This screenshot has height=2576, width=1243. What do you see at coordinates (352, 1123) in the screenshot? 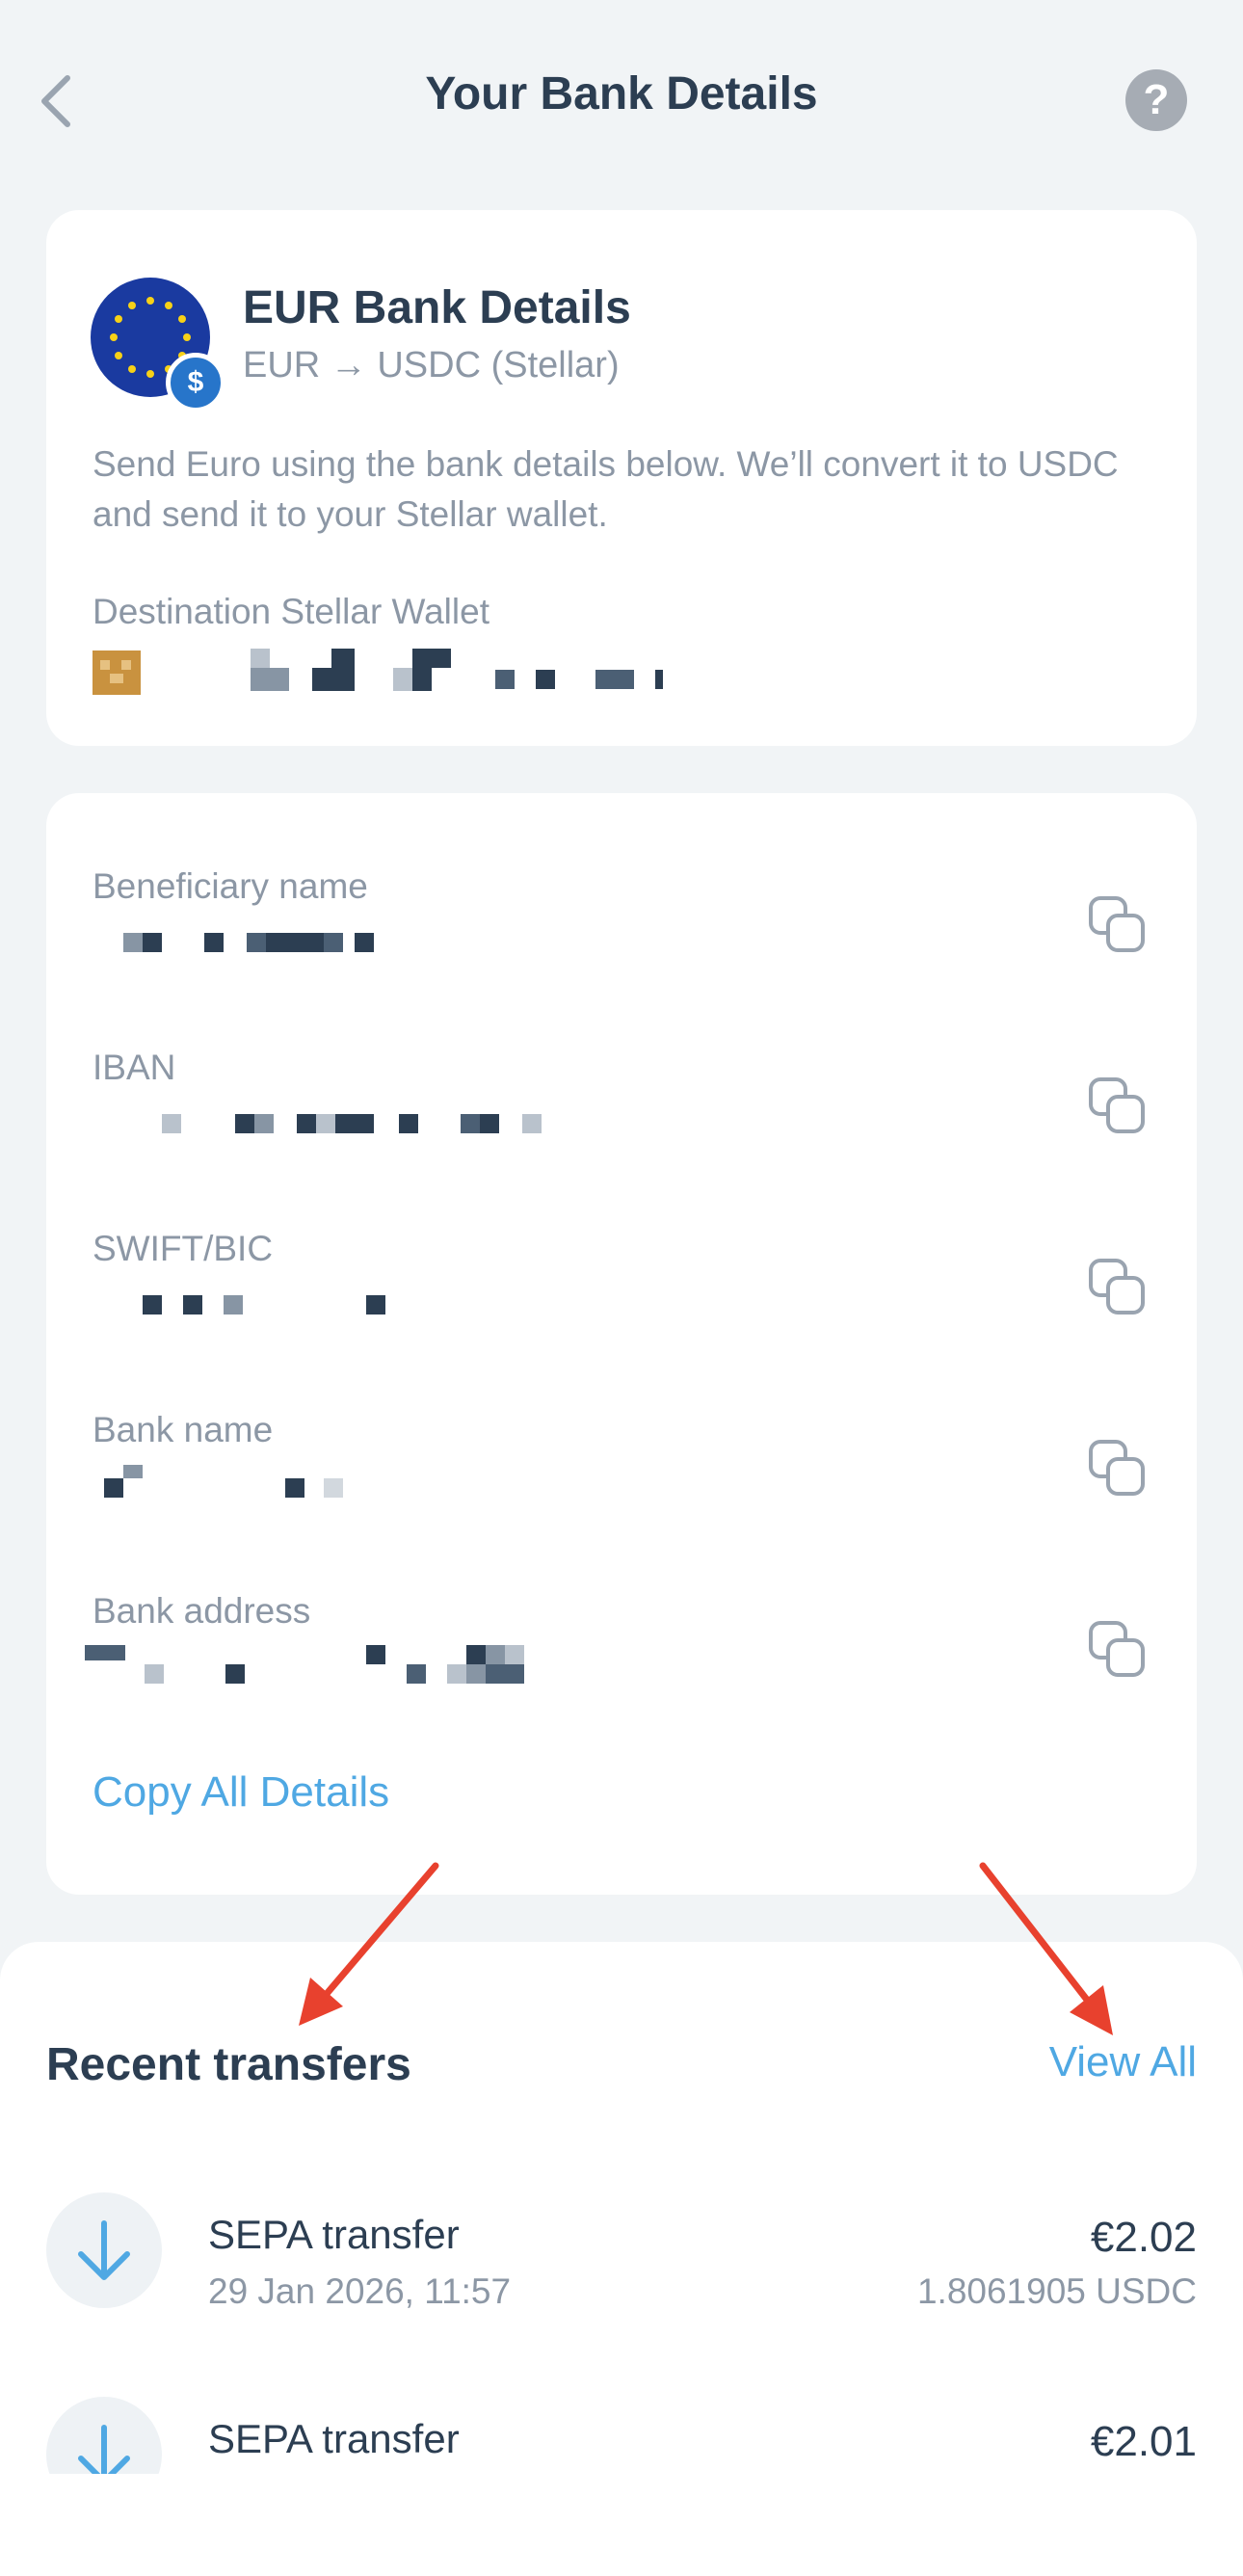
I see `redacted-iban` at bounding box center [352, 1123].